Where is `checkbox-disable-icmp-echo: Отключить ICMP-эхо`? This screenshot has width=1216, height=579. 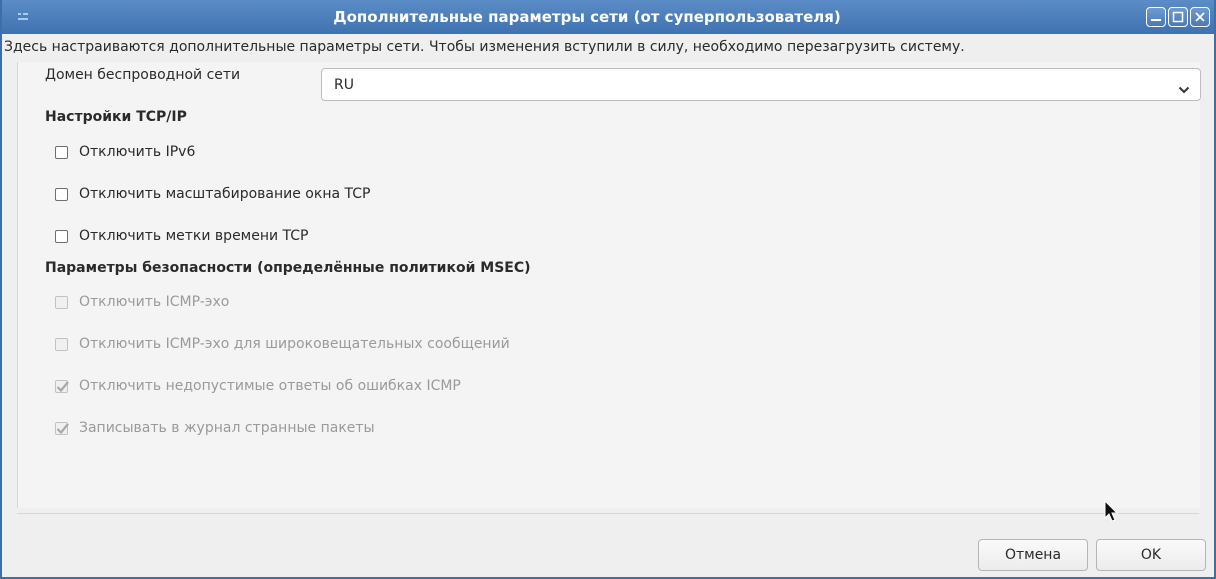
checkbox-disable-icmp-echo: Отключить ICMP-эхо is located at coordinates (142, 302).